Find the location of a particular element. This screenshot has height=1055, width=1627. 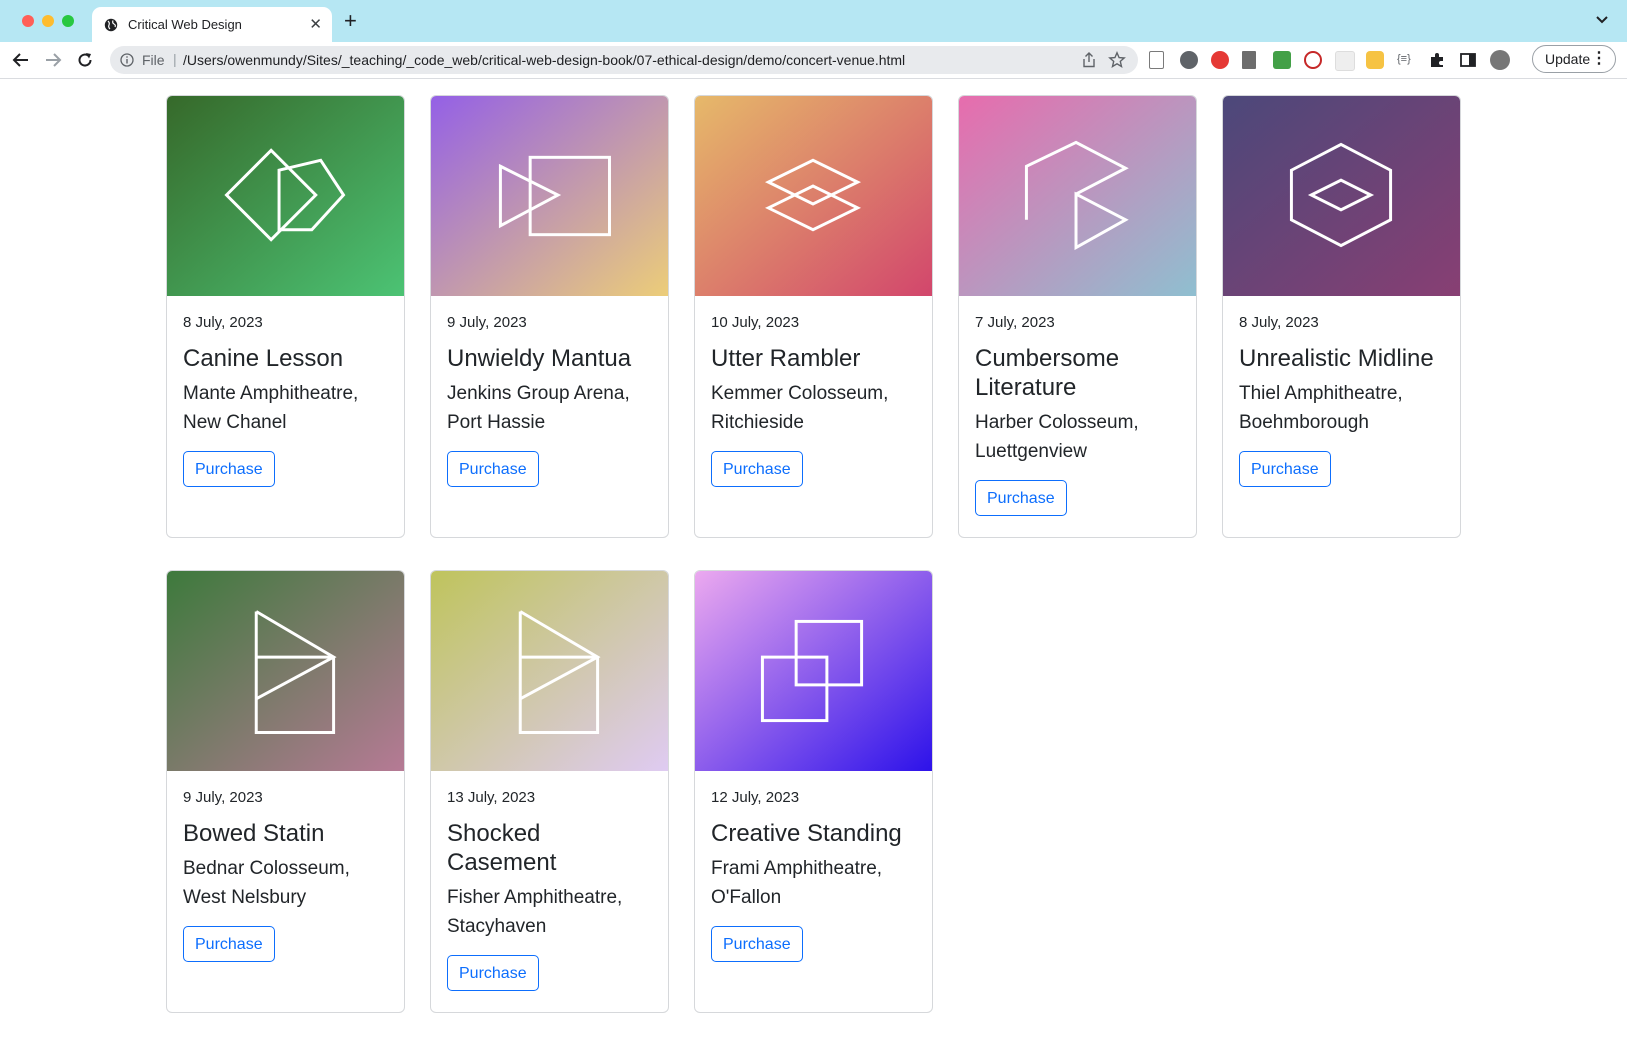

chevron-down-icon is located at coordinates (1602, 21).